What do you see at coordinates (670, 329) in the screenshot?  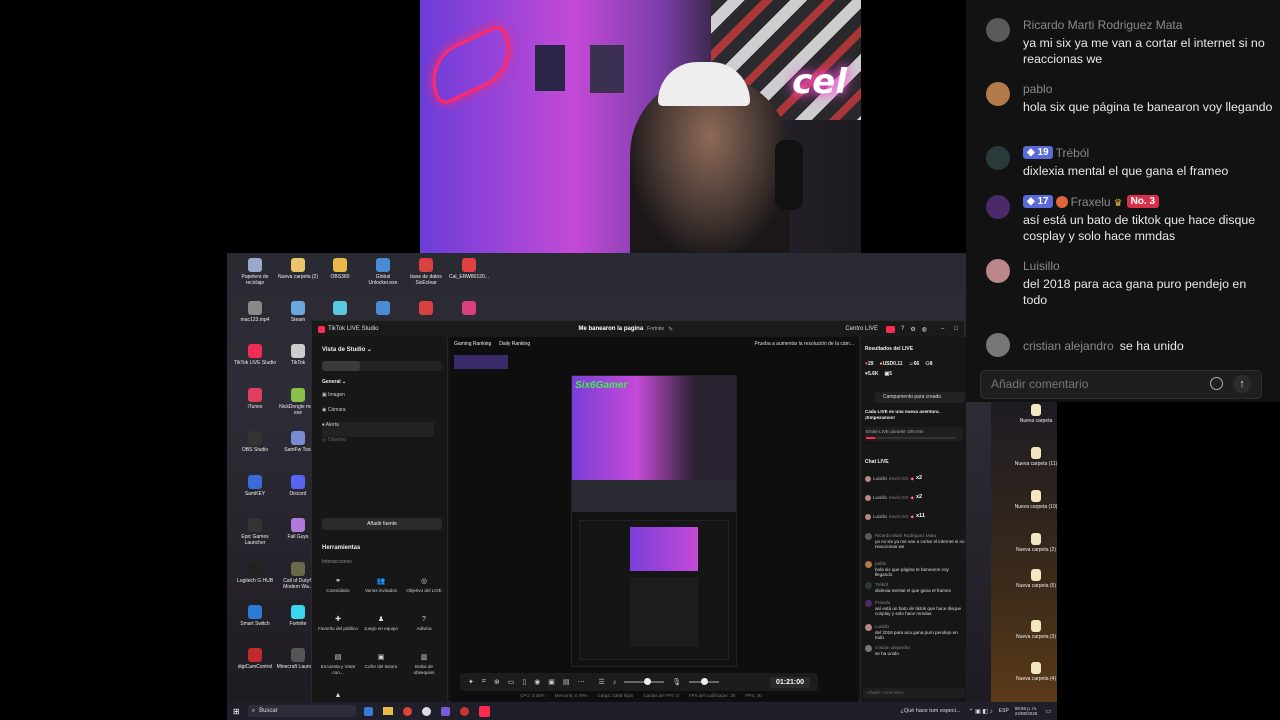 I see `edit-icon: ✎` at bounding box center [670, 329].